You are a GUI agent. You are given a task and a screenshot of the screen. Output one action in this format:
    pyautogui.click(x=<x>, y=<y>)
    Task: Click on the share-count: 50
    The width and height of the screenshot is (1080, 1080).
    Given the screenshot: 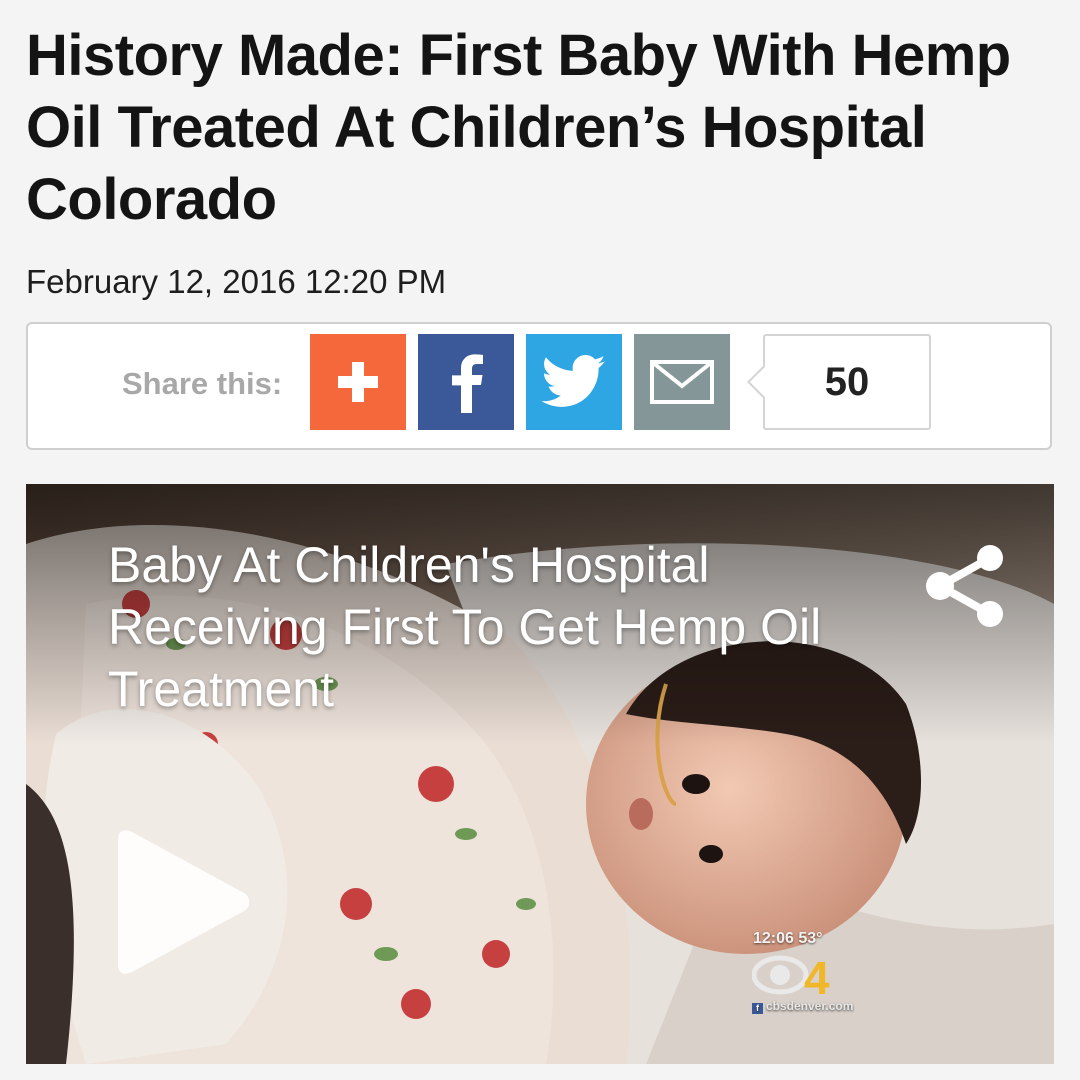 What is the action you would take?
    pyautogui.click(x=847, y=381)
    